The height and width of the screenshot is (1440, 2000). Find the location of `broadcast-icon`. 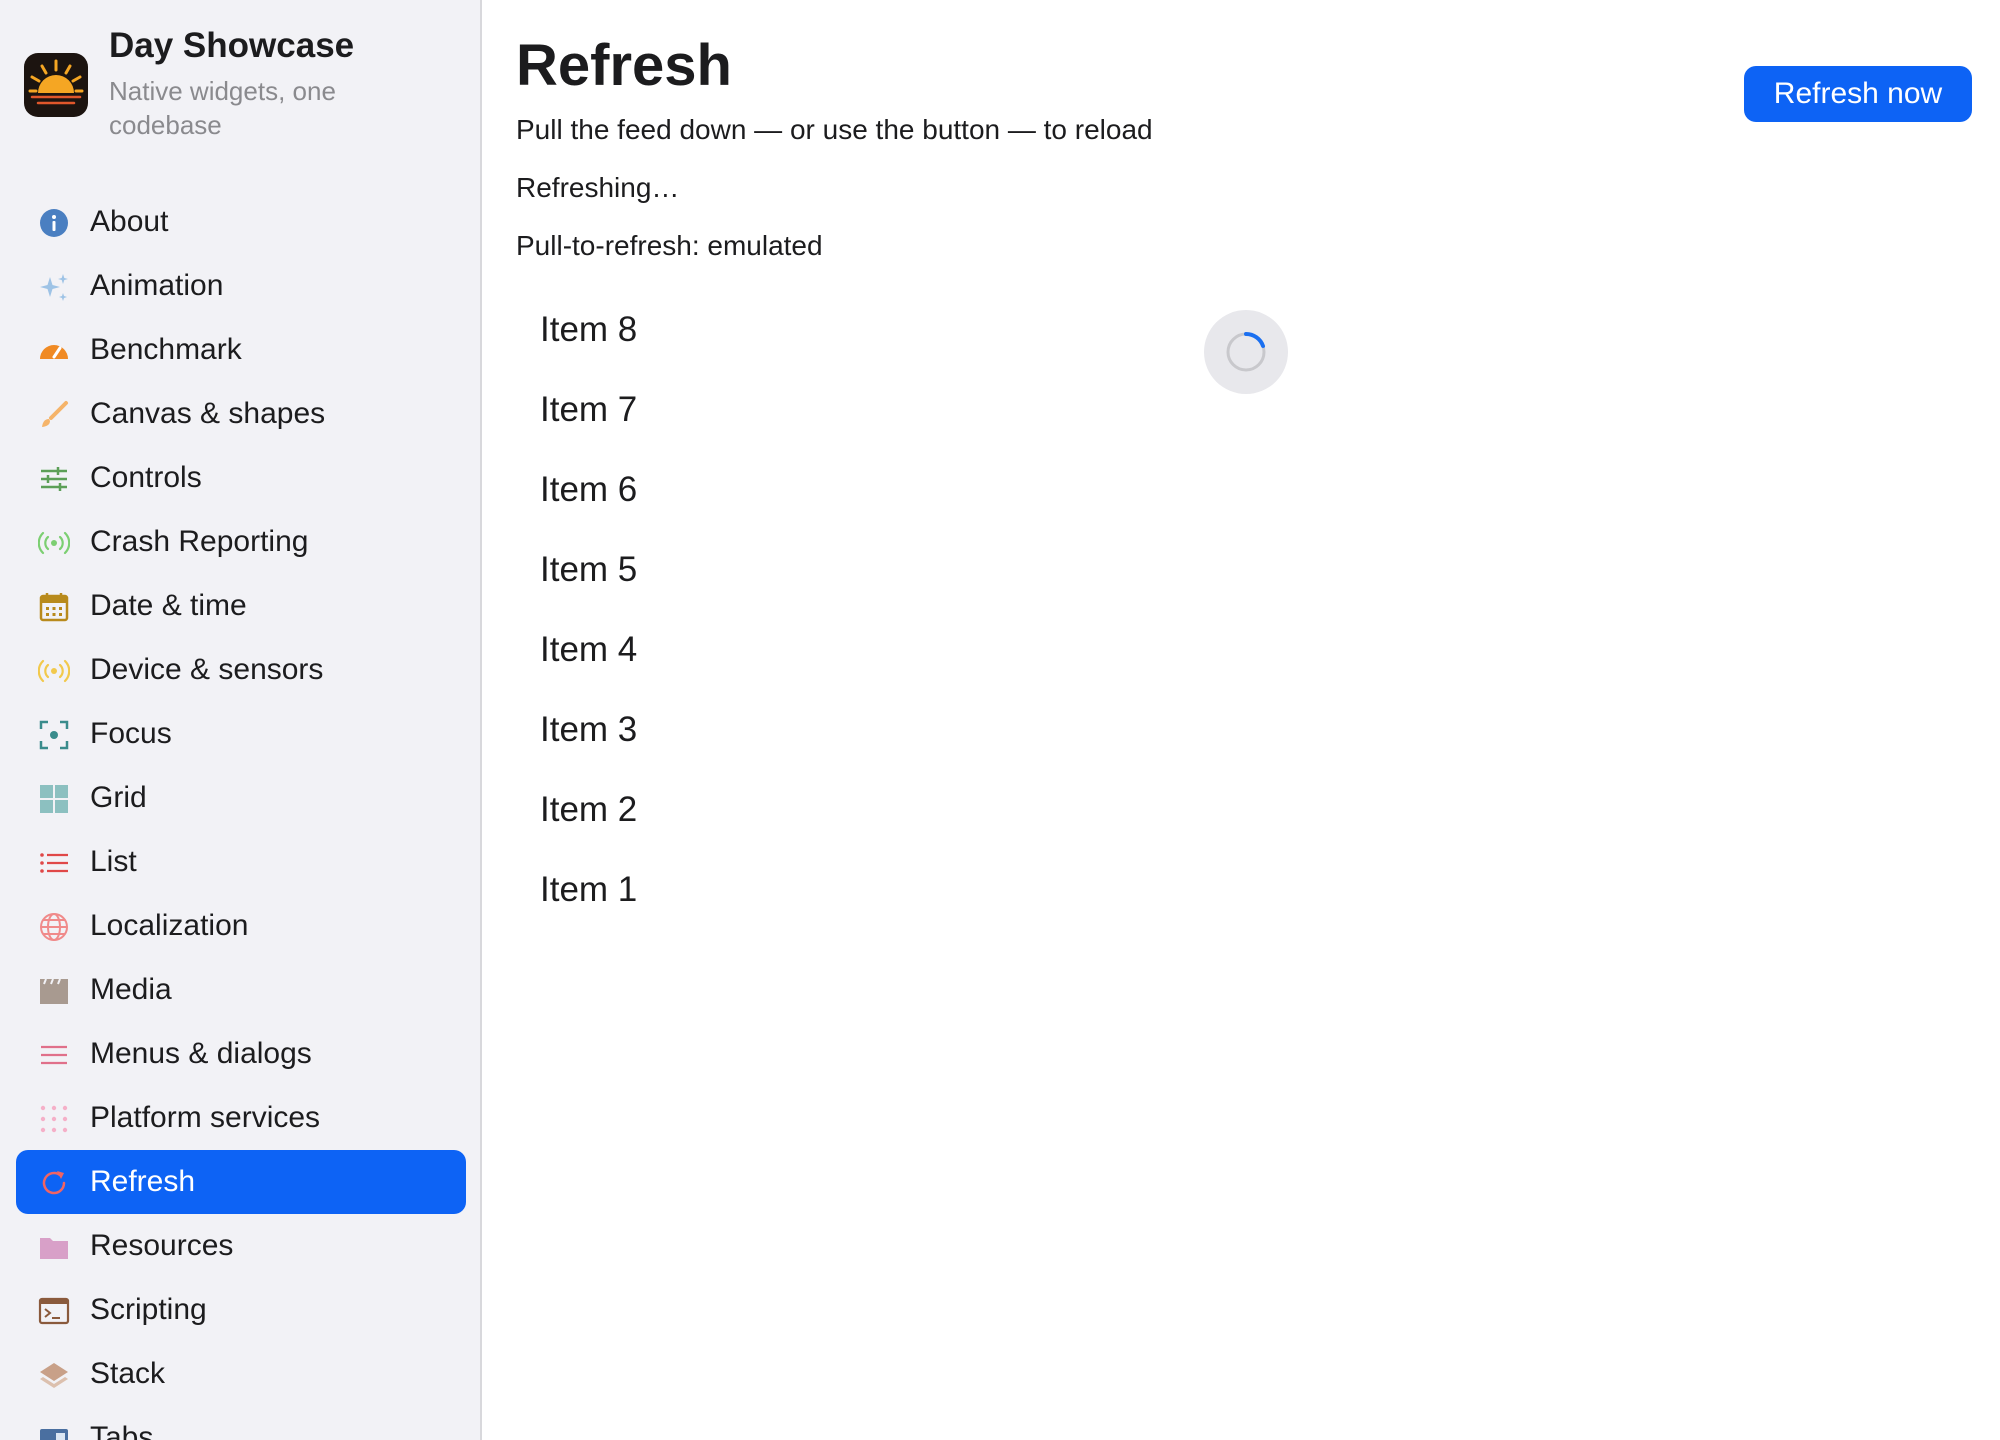

broadcast-icon is located at coordinates (54, 543).